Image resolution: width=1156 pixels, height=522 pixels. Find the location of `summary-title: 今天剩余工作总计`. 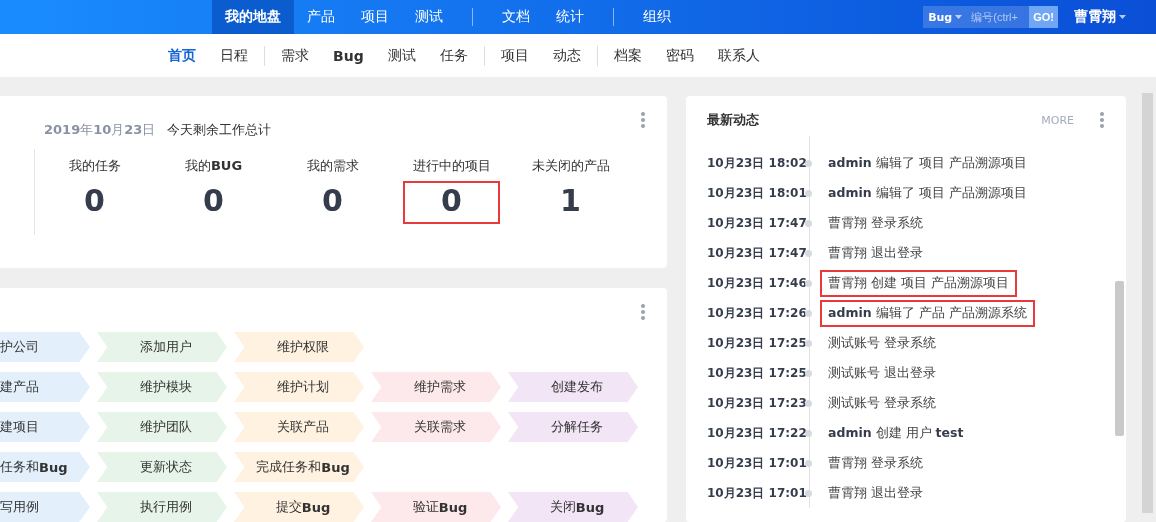

summary-title: 今天剩余工作总计 is located at coordinates (219, 130).